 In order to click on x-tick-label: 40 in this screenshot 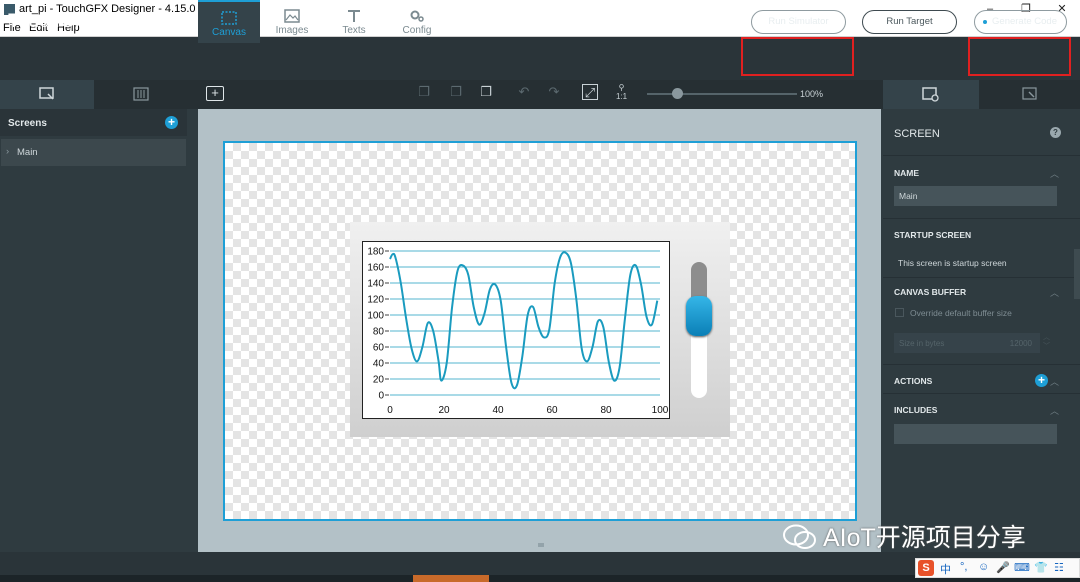, I will do `click(498, 410)`.